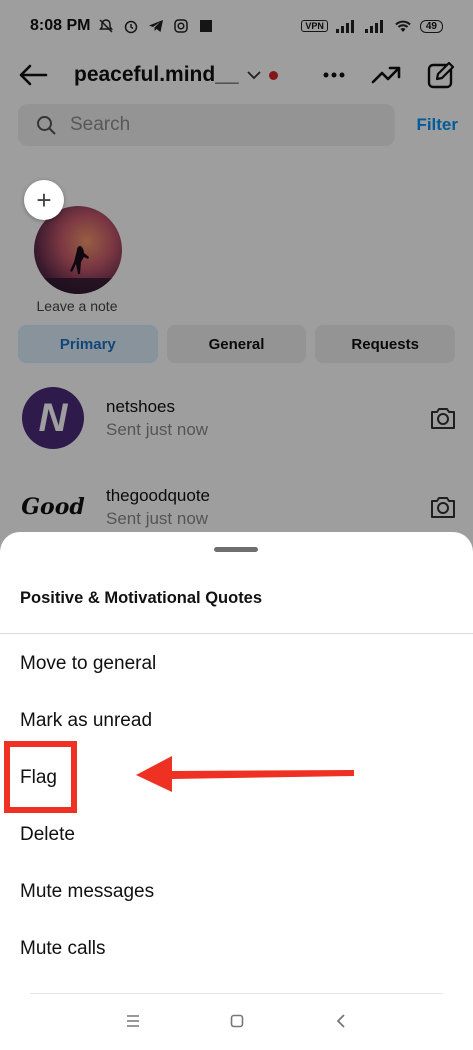  Describe the element at coordinates (141, 598) in the screenshot. I see `sheet-title: Positive & Motivational Quotes` at that location.